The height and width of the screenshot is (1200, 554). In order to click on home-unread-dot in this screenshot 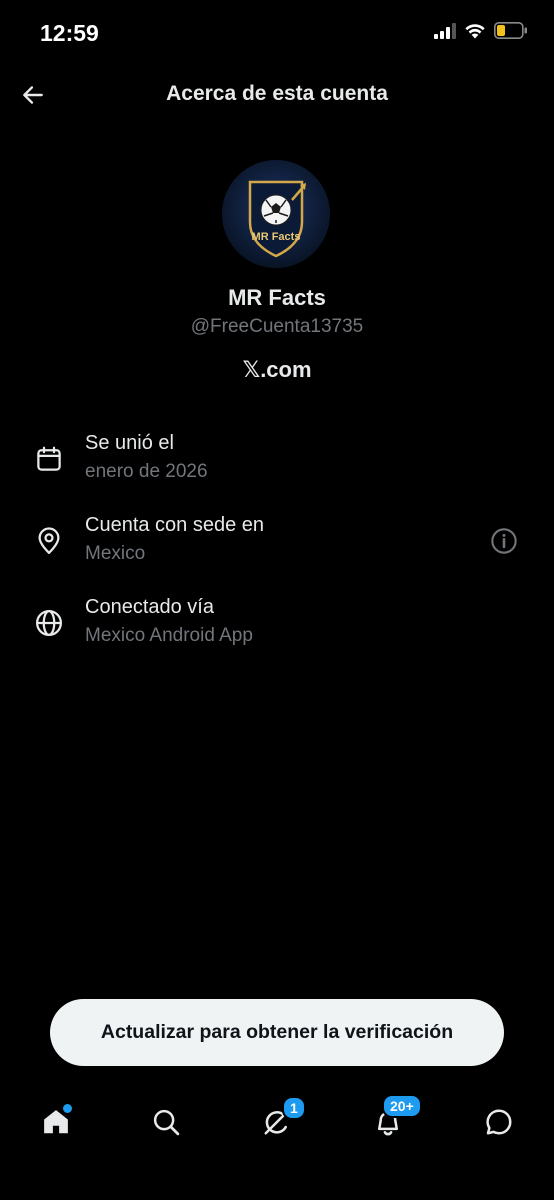, I will do `click(67, 1108)`.